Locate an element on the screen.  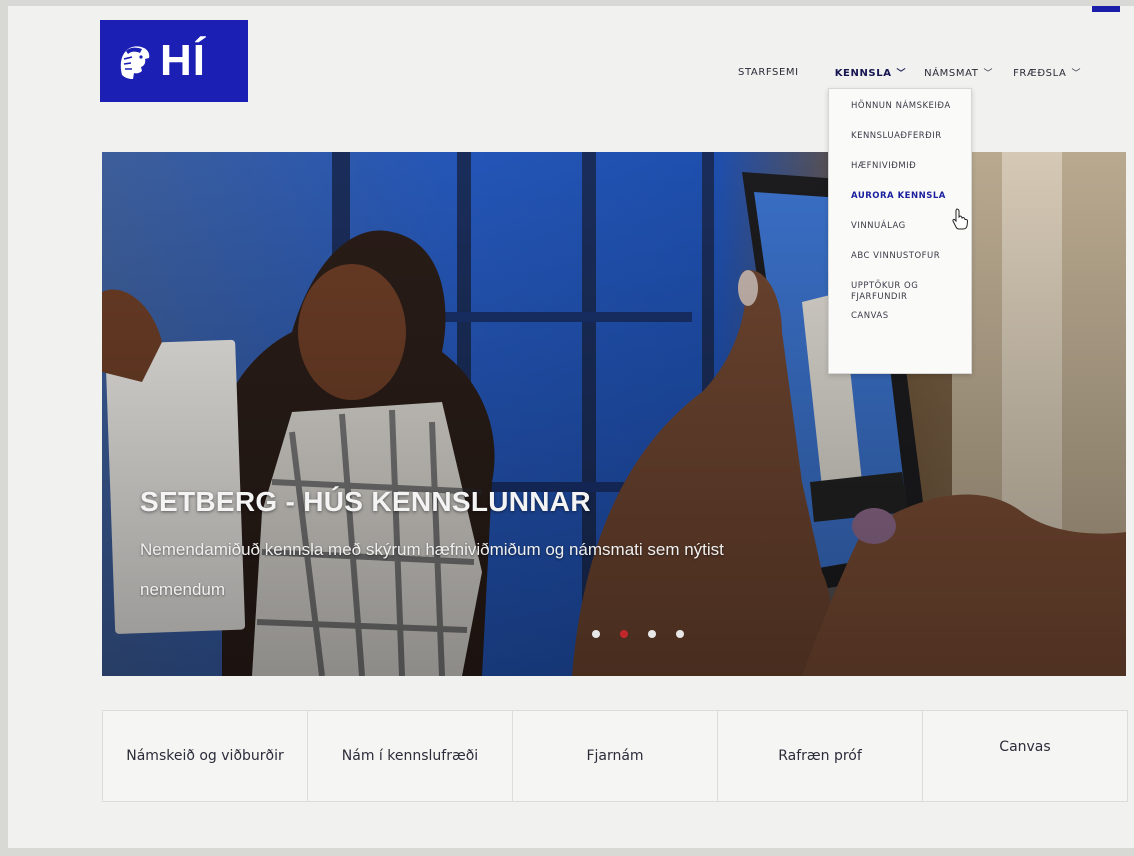
menu-item-aurora-kennsla: AURORA KENNSLA is located at coordinates (906, 202).